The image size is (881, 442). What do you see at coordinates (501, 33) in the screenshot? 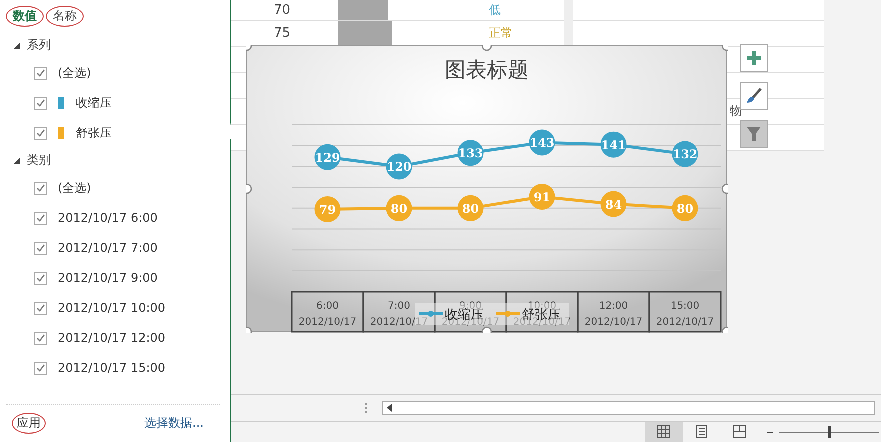
I see `table-cell: 正常` at bounding box center [501, 33].